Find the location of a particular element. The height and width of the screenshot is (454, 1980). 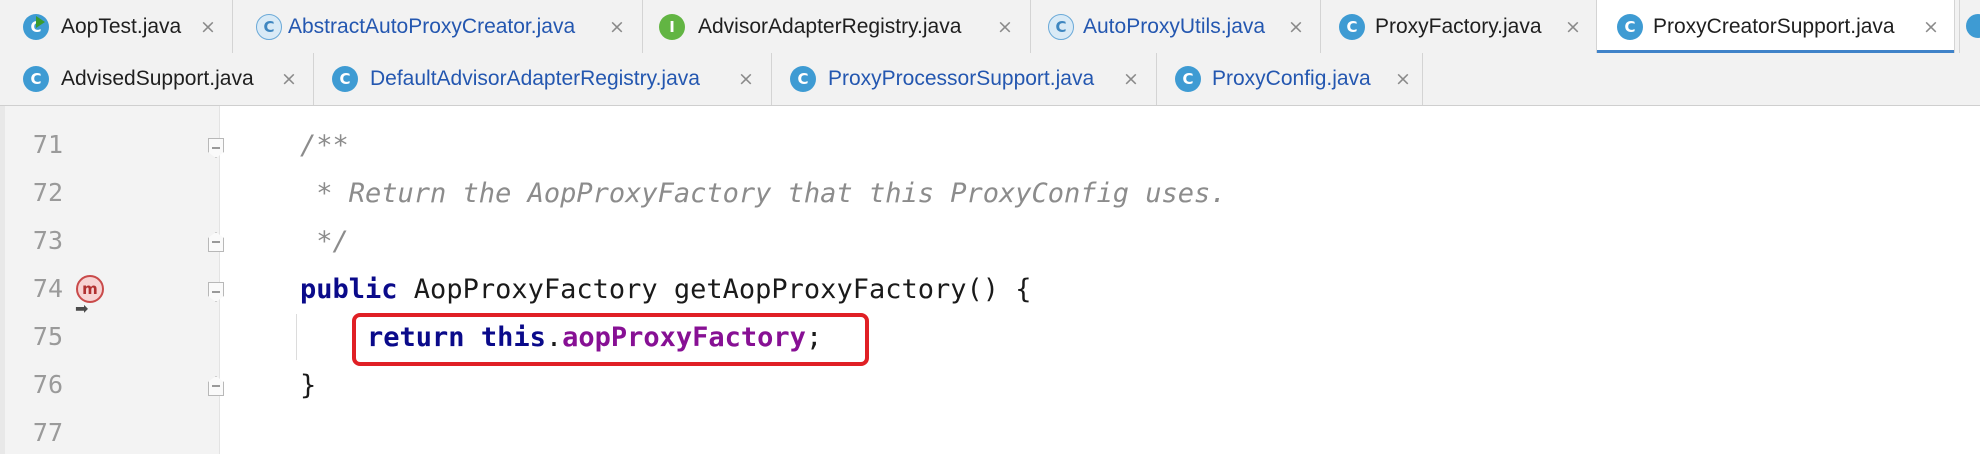

tab-label: ProxyCreatorSupport.java is located at coordinates (1774, 26).